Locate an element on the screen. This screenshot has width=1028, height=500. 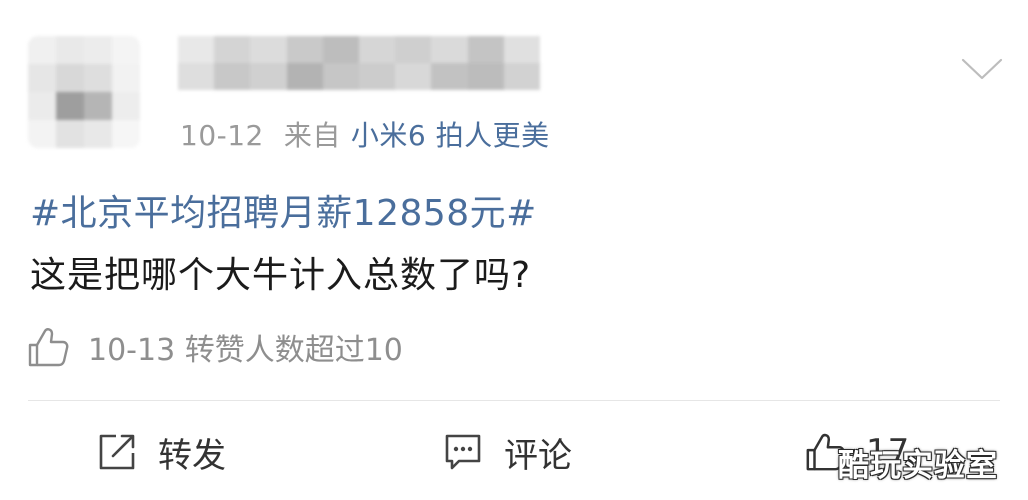
share-button: 转发 is located at coordinates (161, 452).